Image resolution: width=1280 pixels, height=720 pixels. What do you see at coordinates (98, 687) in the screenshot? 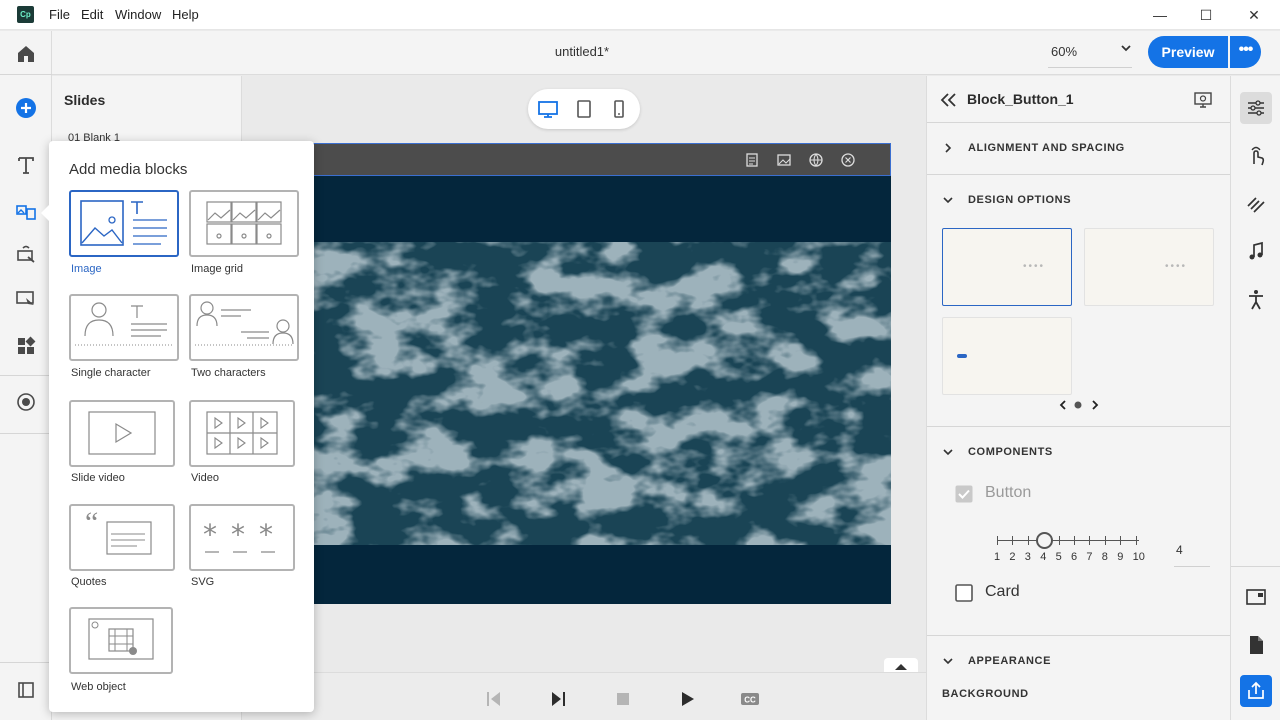
I see `tile-label: Web object` at bounding box center [98, 687].